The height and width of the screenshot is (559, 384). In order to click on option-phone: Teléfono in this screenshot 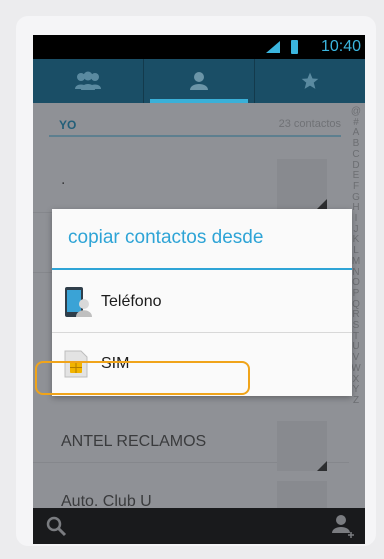, I will do `click(202, 302)`.